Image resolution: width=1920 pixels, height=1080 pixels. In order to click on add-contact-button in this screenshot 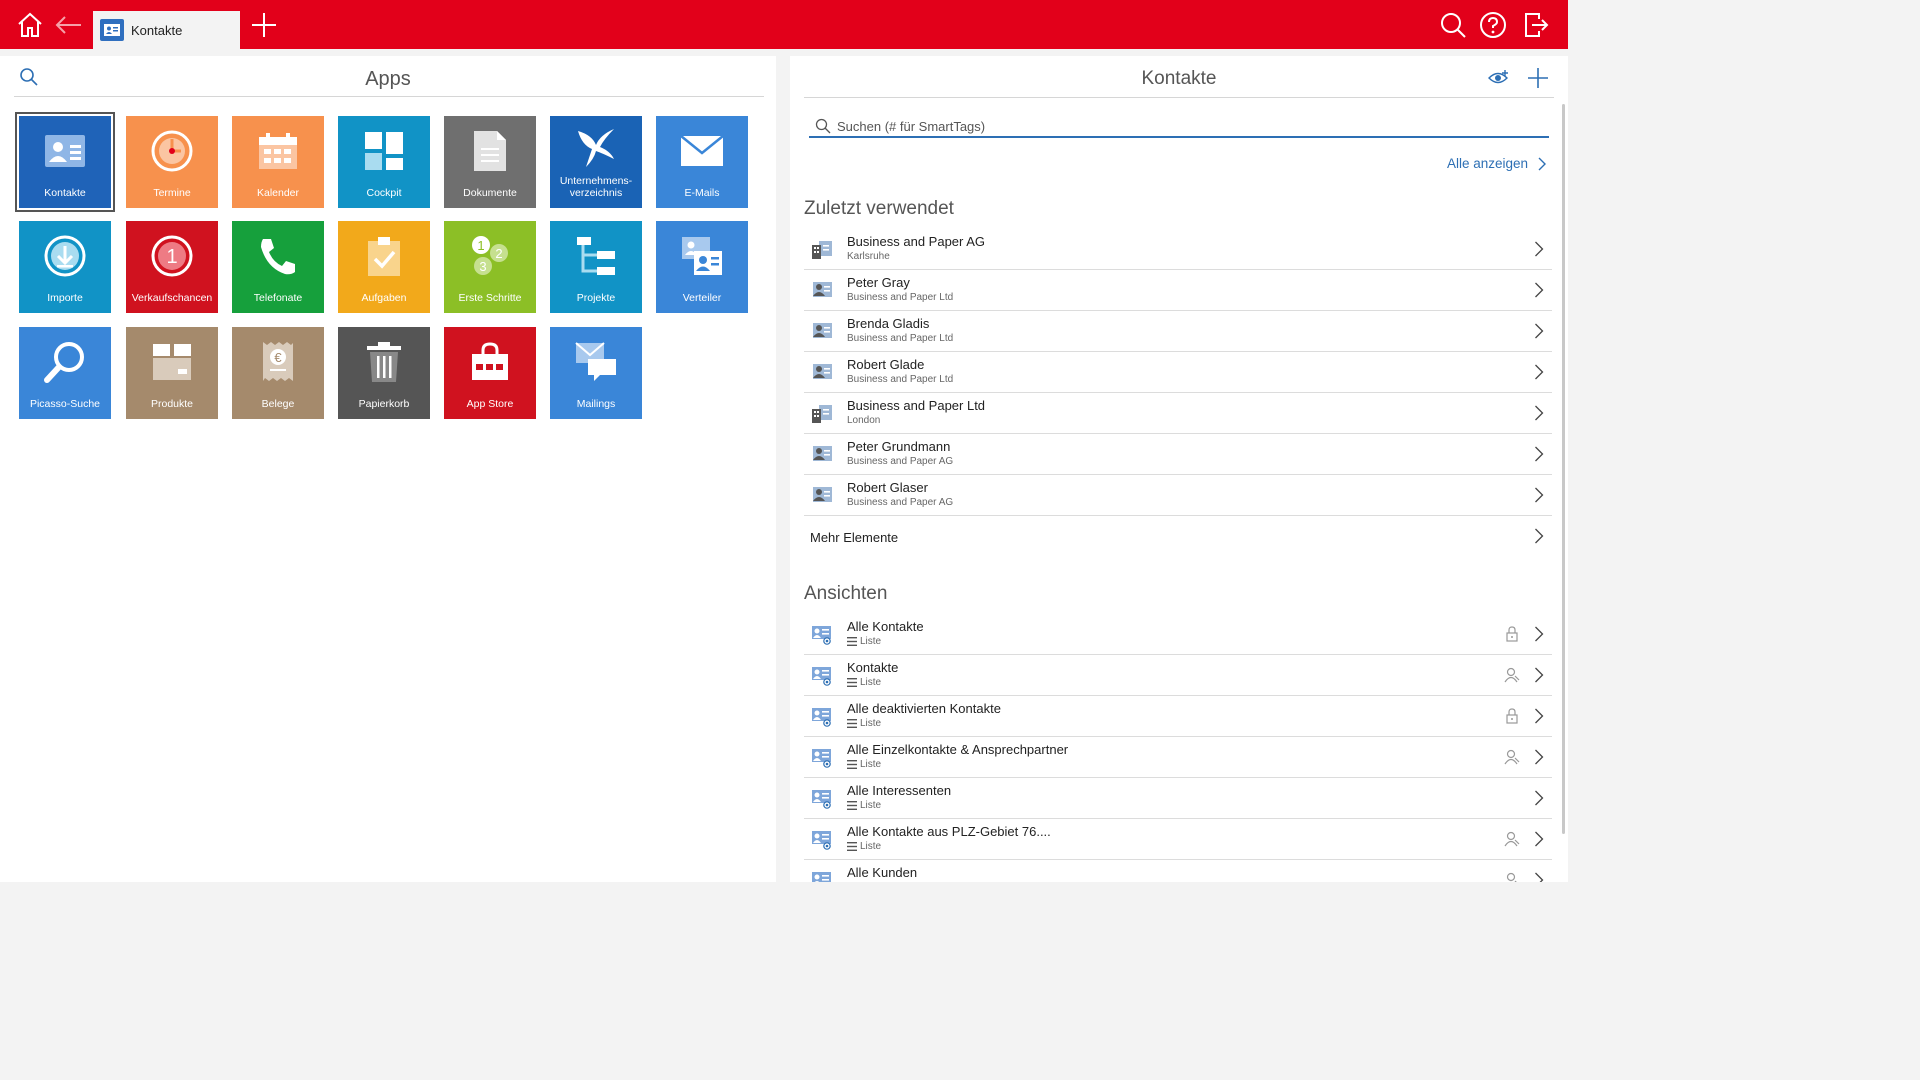, I will do `click(1538, 78)`.